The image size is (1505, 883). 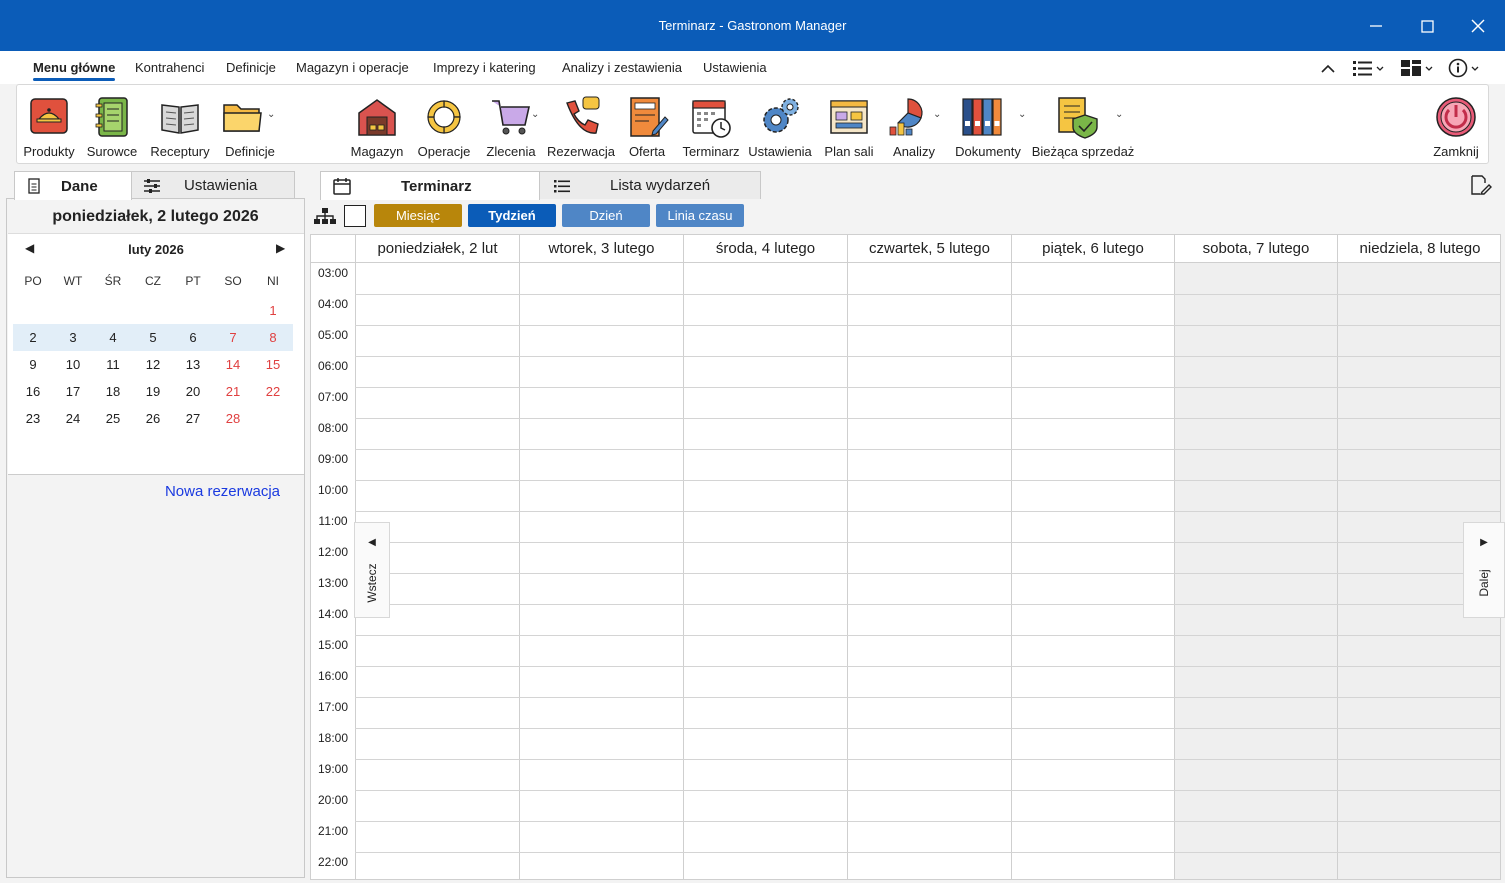 What do you see at coordinates (273, 310) in the screenshot?
I see `calendar-day: 1` at bounding box center [273, 310].